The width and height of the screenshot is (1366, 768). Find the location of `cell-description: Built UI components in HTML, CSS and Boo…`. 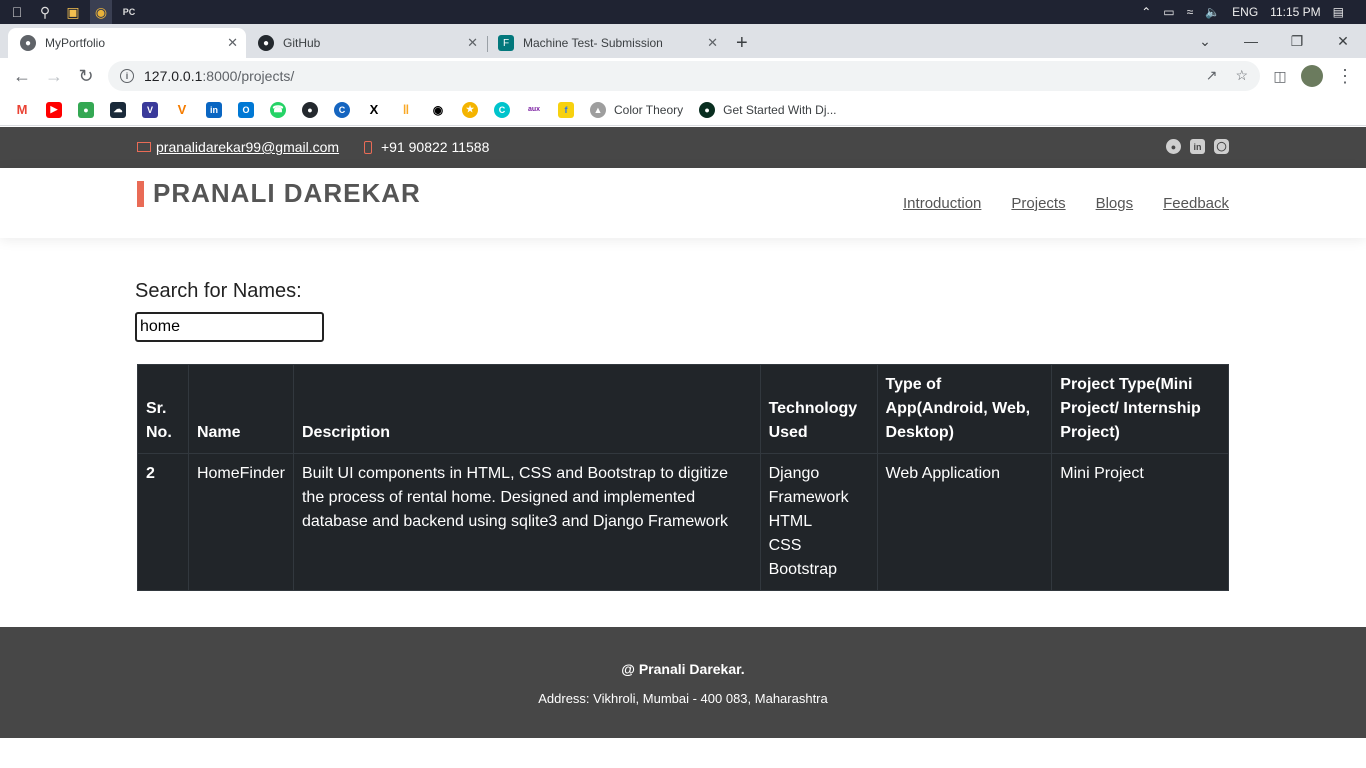

cell-description: Built UI components in HTML, CSS and Boo… is located at coordinates (526, 522).